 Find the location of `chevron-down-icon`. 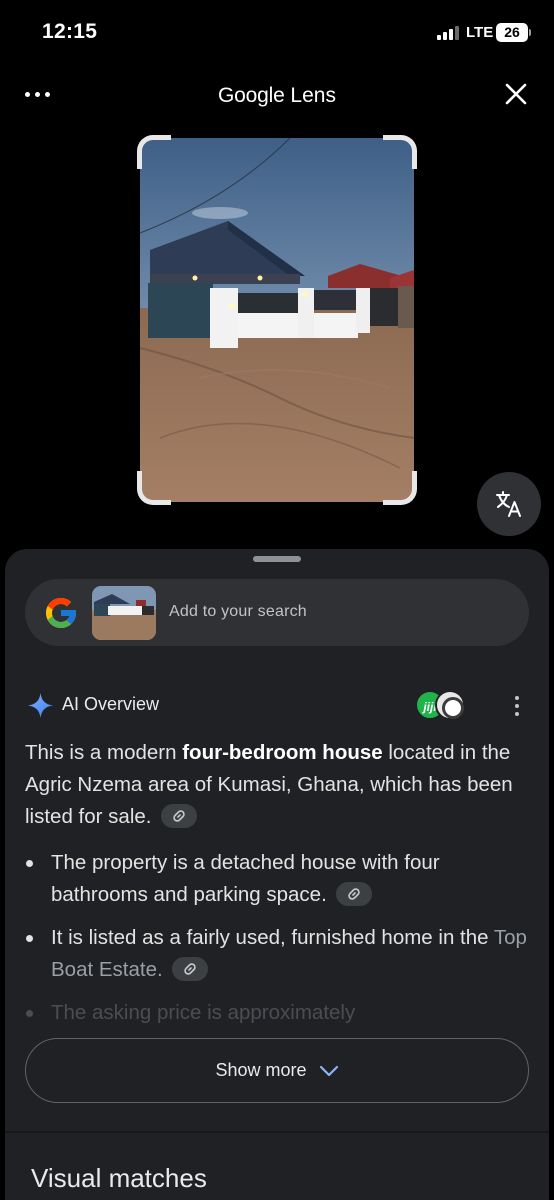

chevron-down-icon is located at coordinates (328, 1070).